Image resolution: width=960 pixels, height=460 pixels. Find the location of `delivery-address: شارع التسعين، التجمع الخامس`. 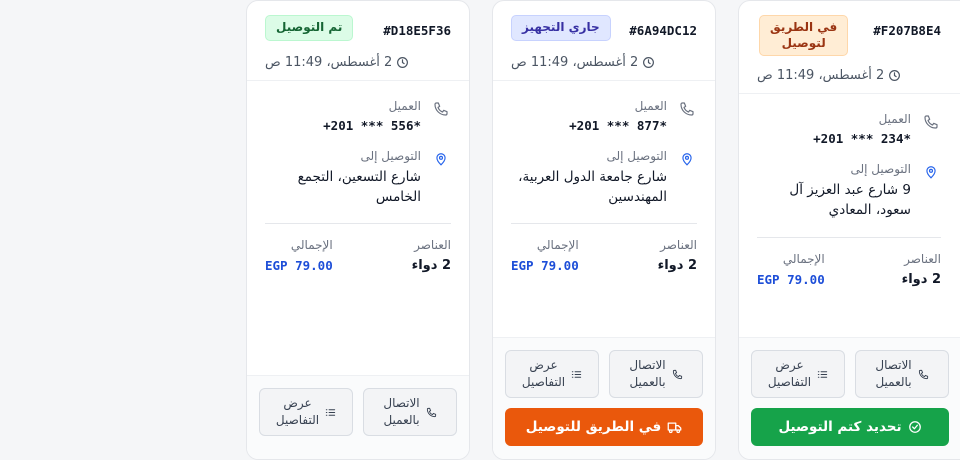

delivery-address: شارع التسعين، التجمع الخامس is located at coordinates (359, 186).